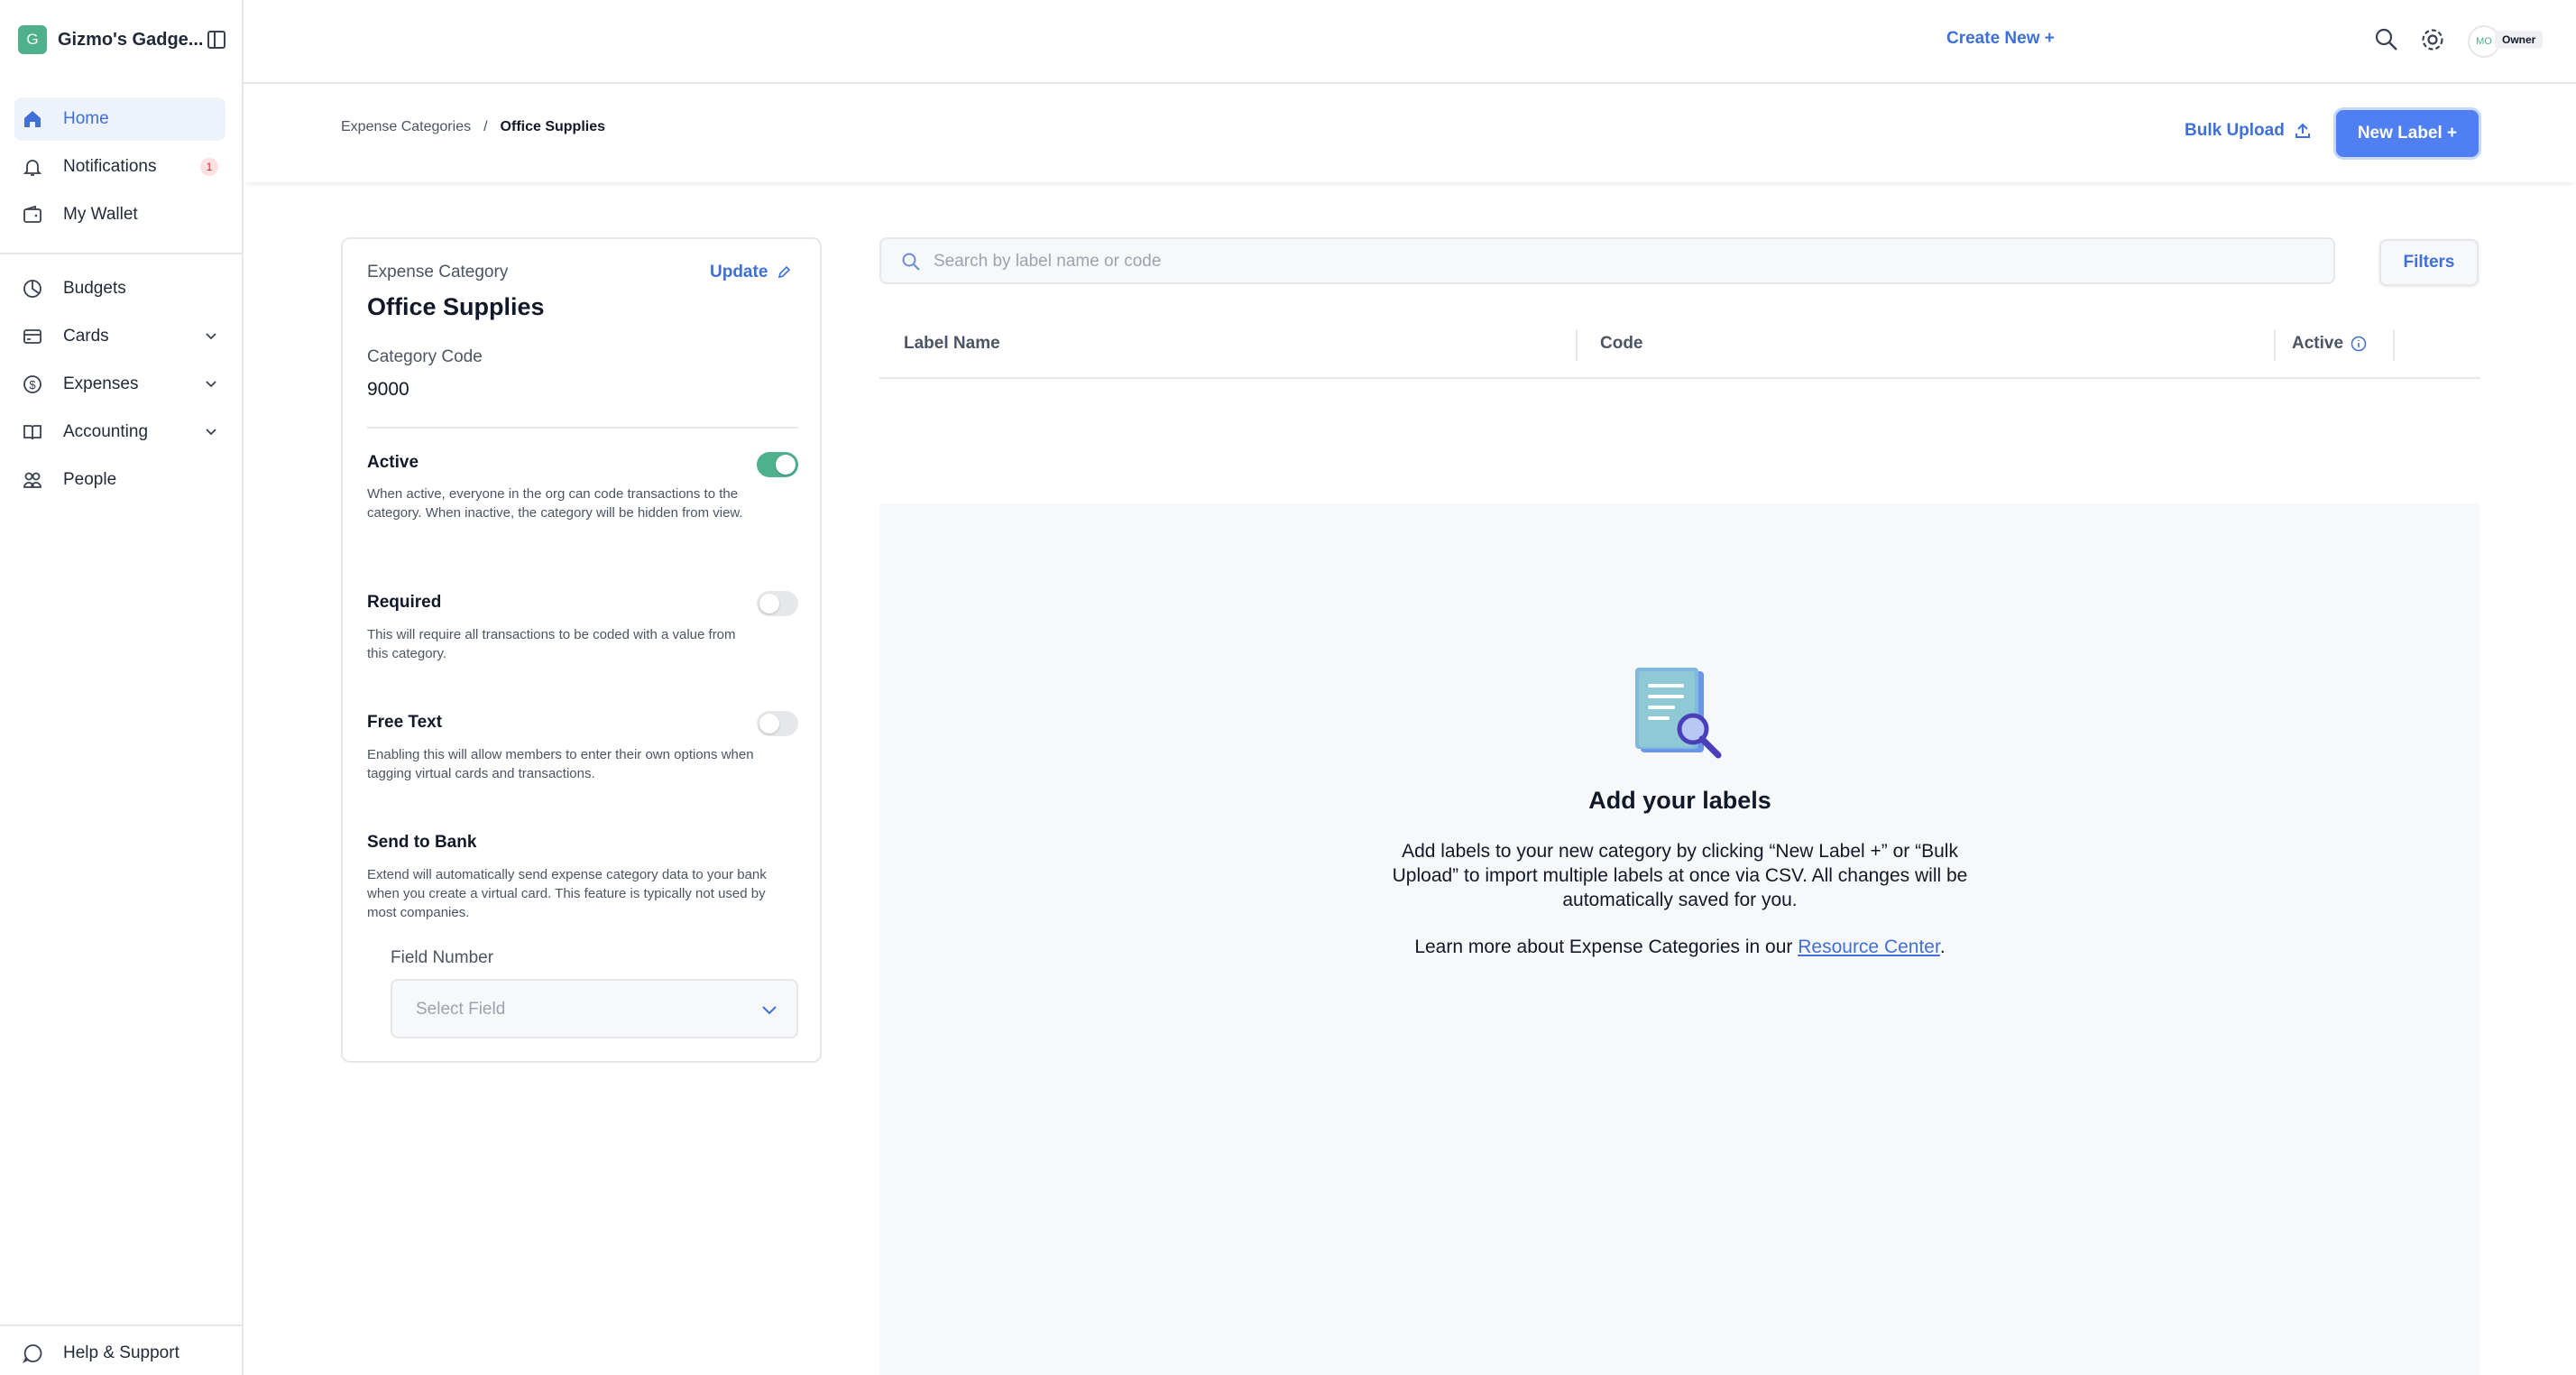  What do you see at coordinates (393, 462) in the screenshot?
I see `active-title: Active` at bounding box center [393, 462].